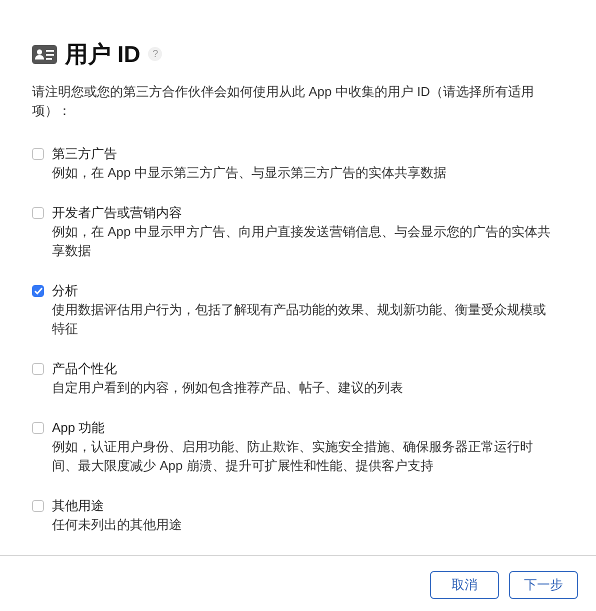 The width and height of the screenshot is (596, 611). I want to click on cancel-button: 取消, so click(464, 585).